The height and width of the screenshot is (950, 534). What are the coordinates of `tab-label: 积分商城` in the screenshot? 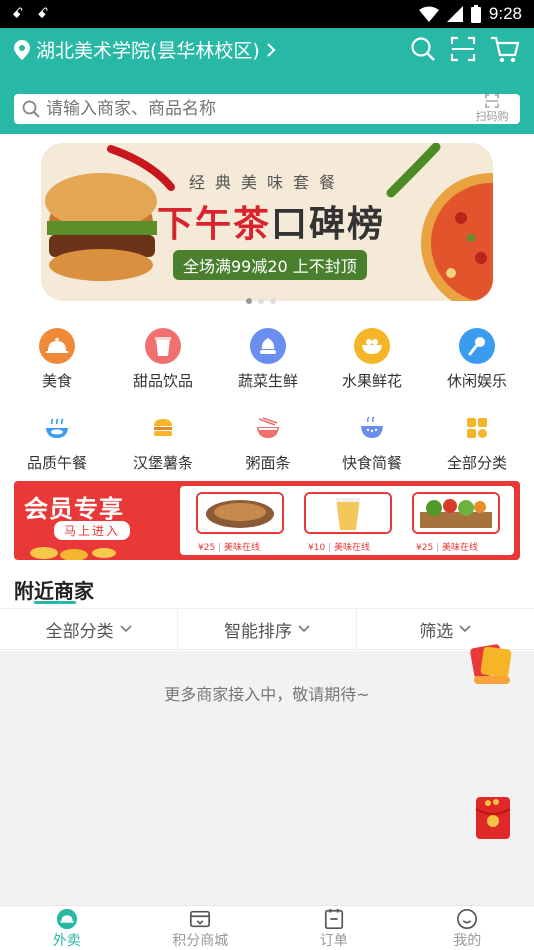 It's located at (200, 941).